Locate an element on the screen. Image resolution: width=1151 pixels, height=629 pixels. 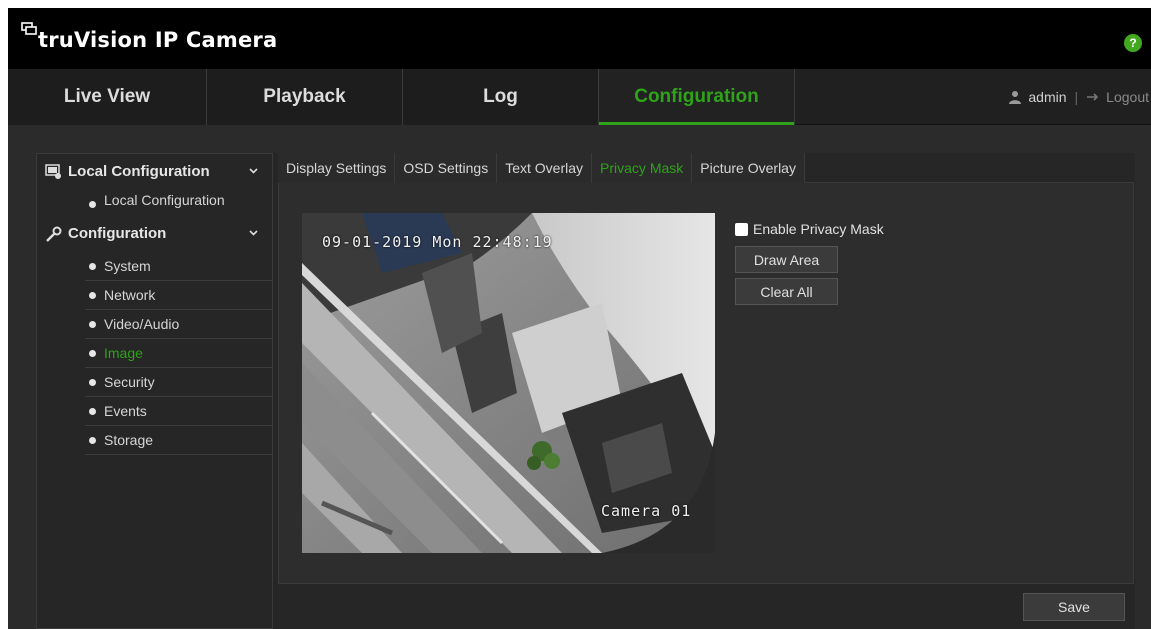
sidebar-item-storage: Storage is located at coordinates (178, 440).